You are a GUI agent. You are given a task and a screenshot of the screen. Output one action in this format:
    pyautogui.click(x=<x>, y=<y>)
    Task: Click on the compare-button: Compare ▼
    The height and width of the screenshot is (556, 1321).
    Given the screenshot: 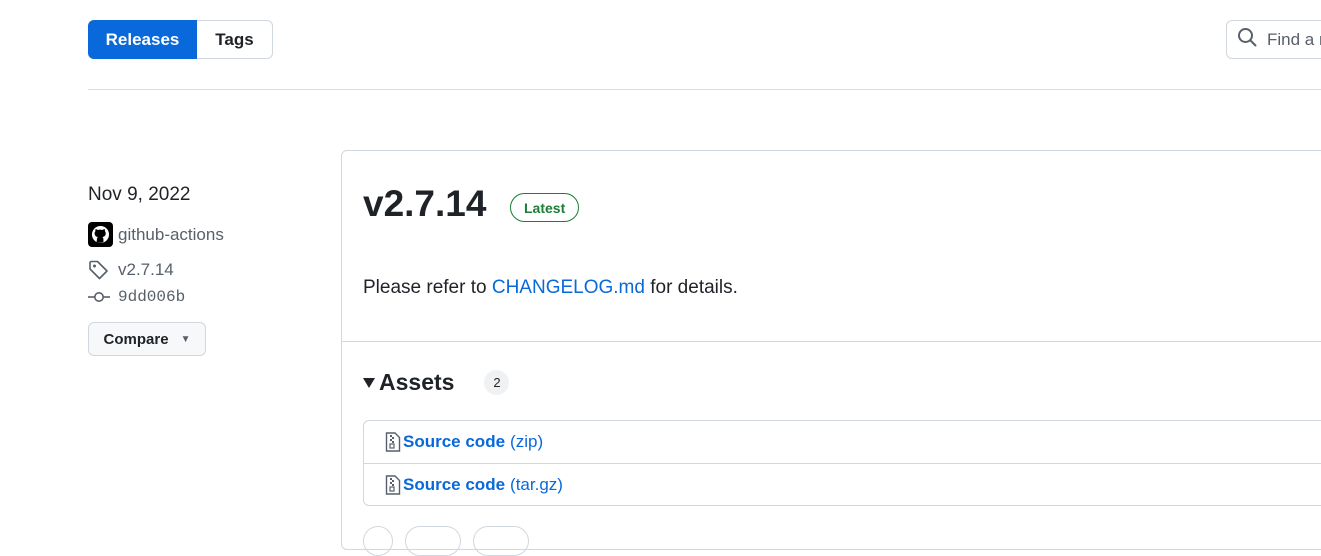 What is the action you would take?
    pyautogui.click(x=147, y=339)
    